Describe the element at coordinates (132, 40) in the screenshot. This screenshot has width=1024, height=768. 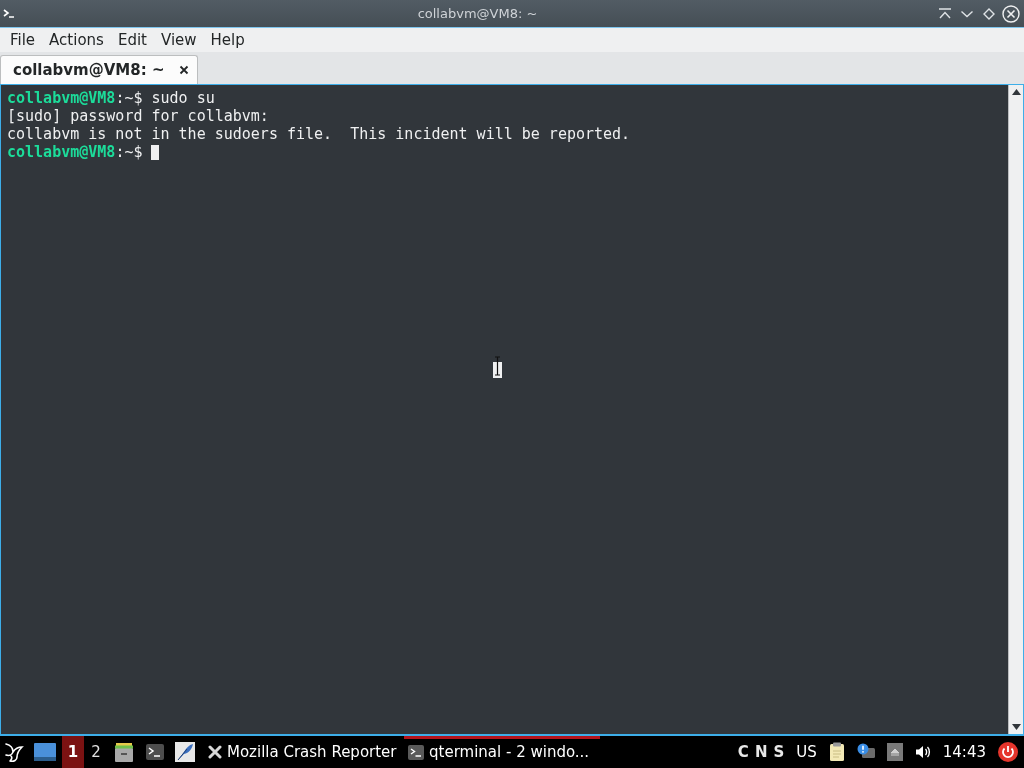
I see `menu-item: Edit` at that location.